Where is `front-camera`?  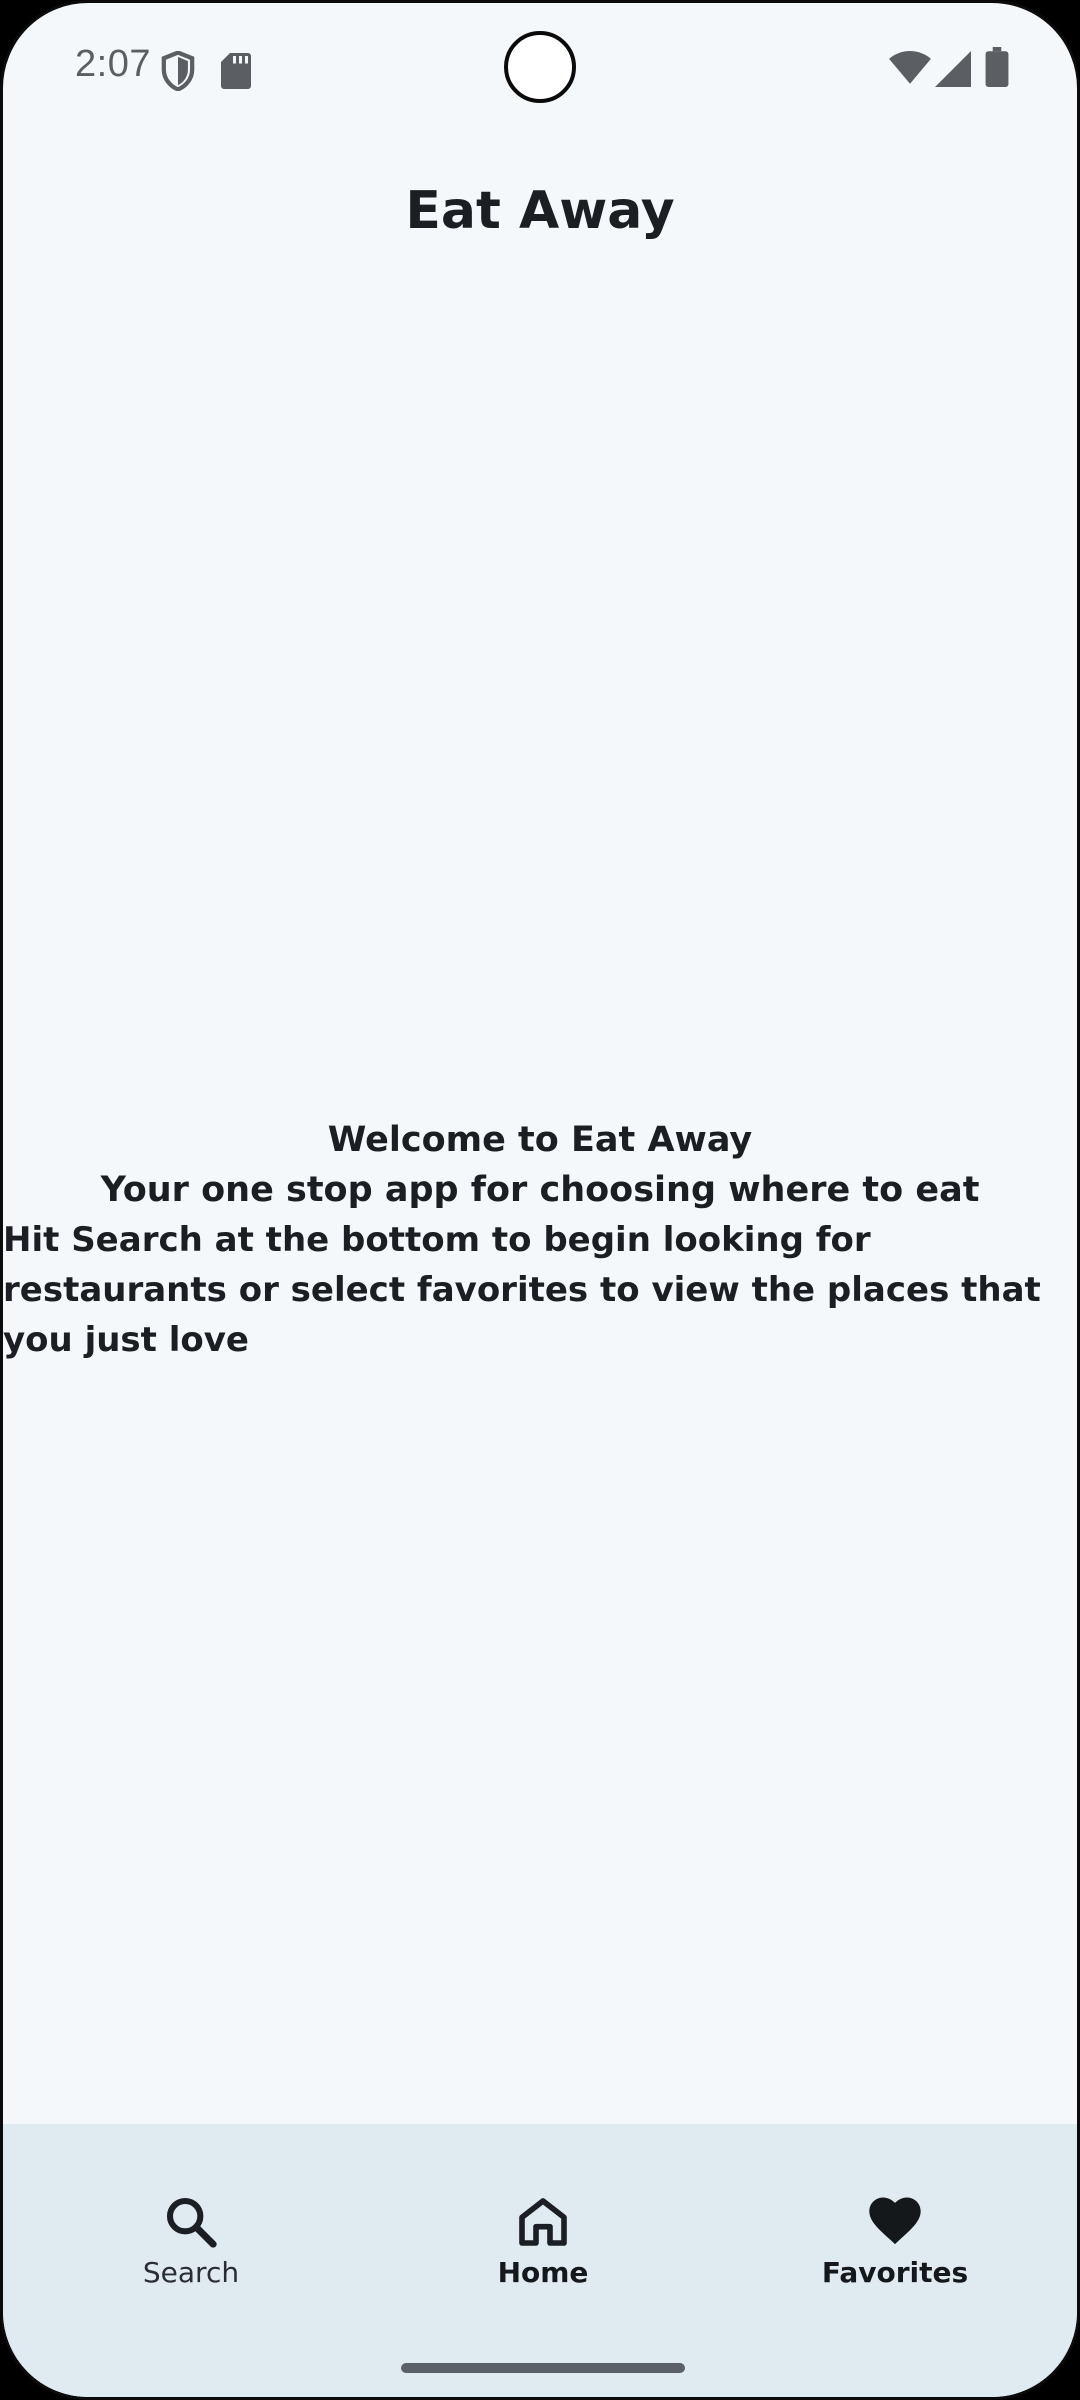 front-camera is located at coordinates (540, 67).